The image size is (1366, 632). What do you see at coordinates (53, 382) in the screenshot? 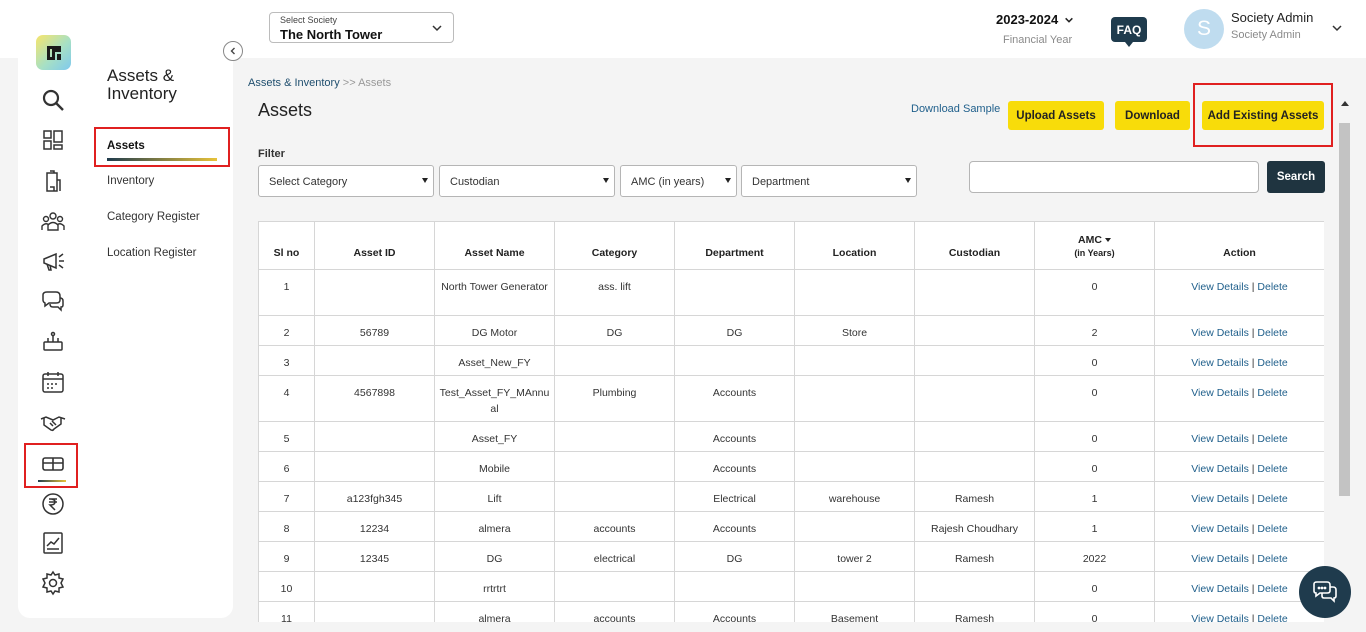
I see `calendar-icon` at bounding box center [53, 382].